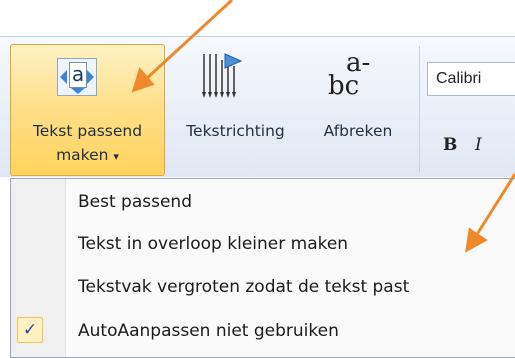  I want to click on text-direction-icon, so click(233, 77).